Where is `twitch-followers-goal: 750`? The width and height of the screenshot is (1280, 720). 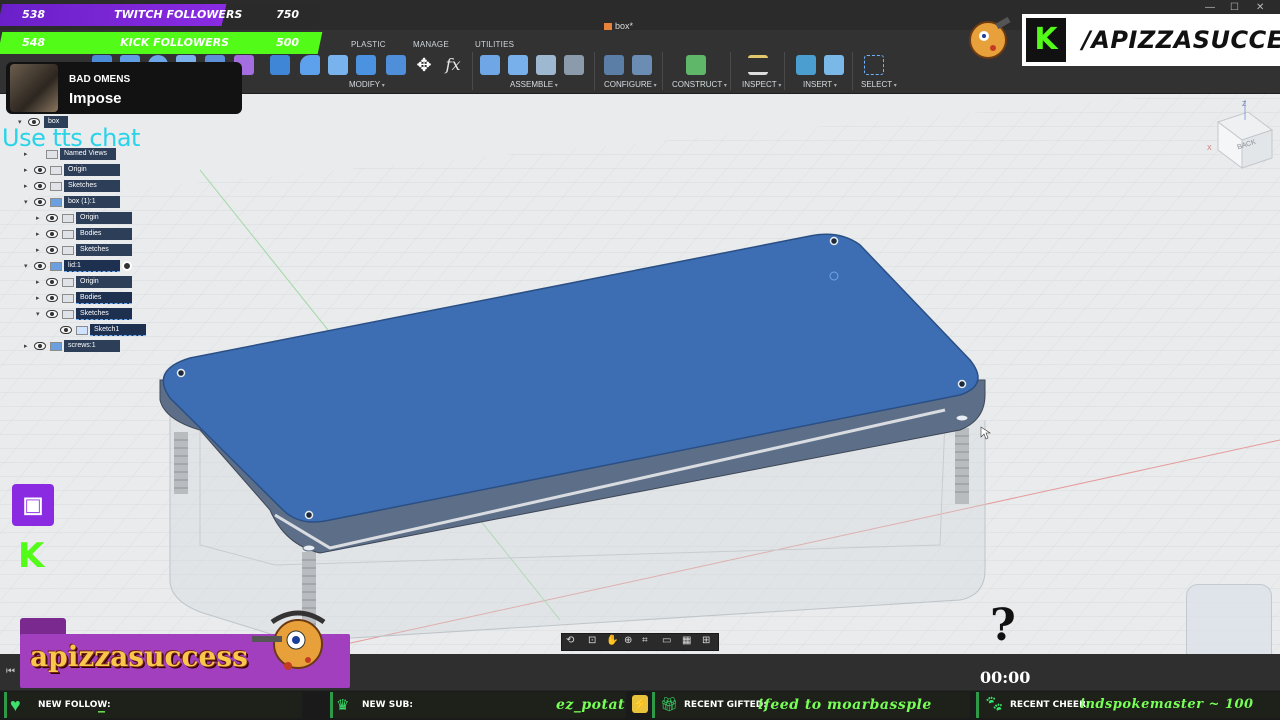 twitch-followers-goal: 750 is located at coordinates (288, 14).